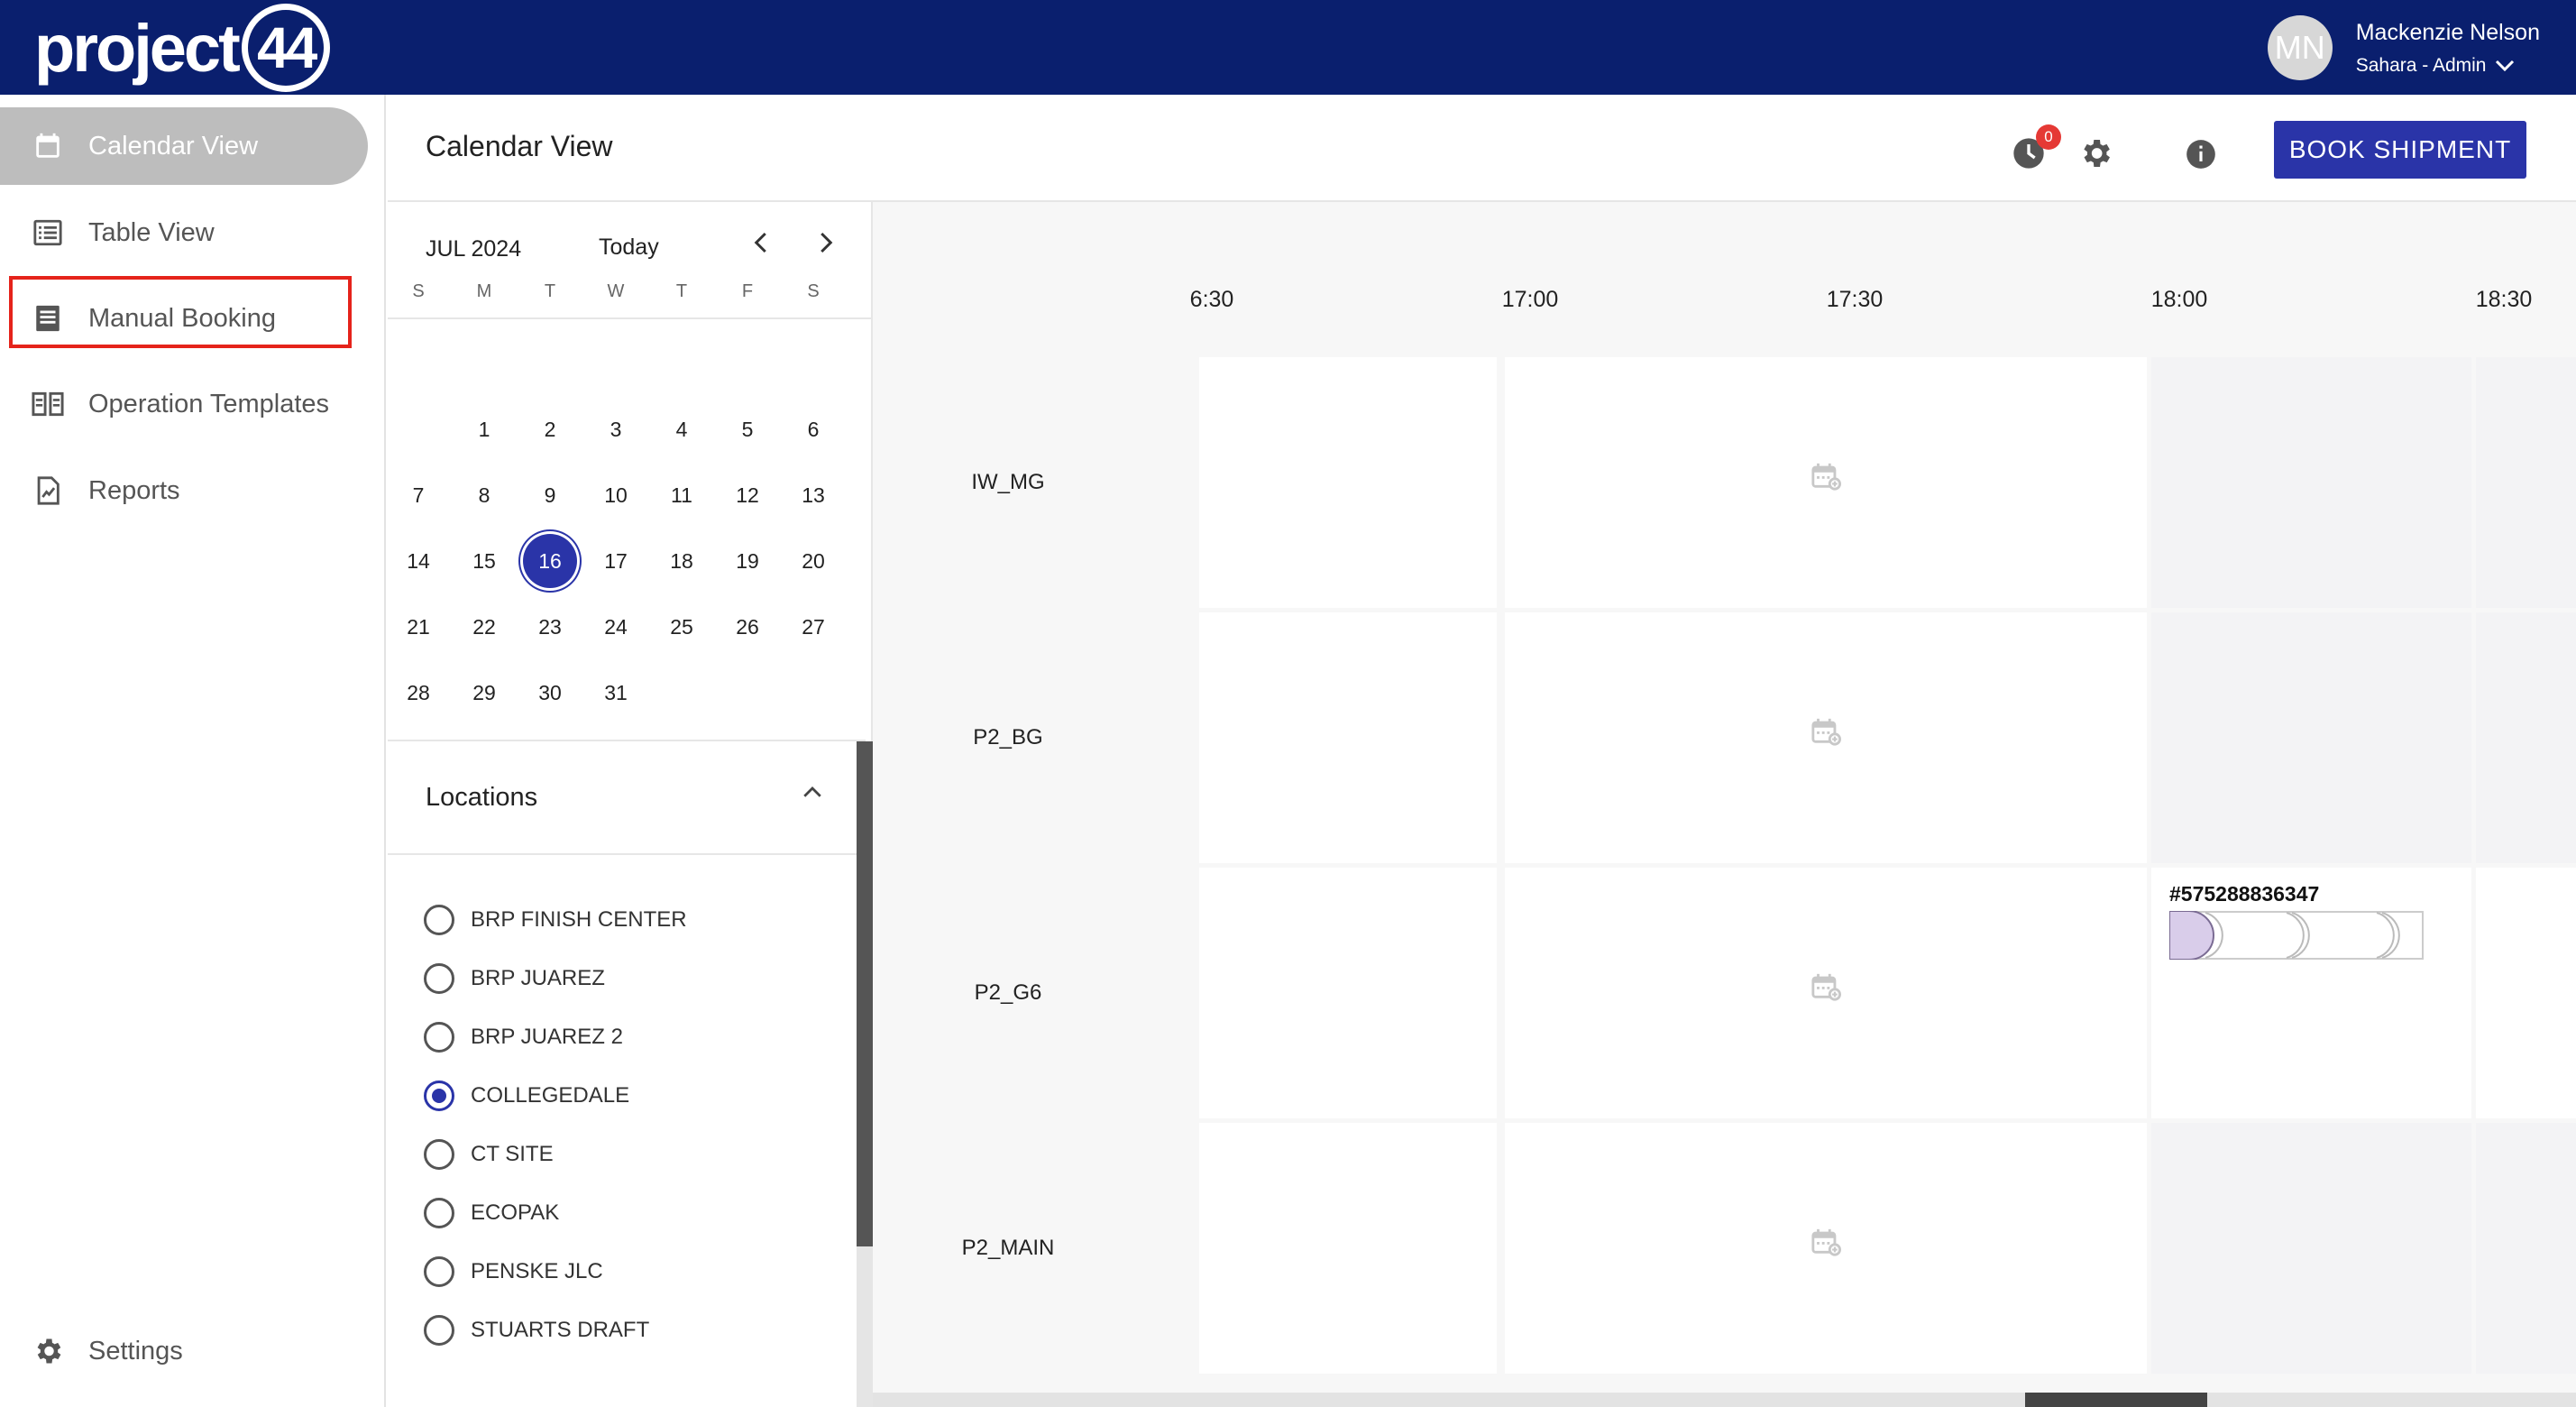  I want to click on location-option: STUARTS DRAFT, so click(536, 1330).